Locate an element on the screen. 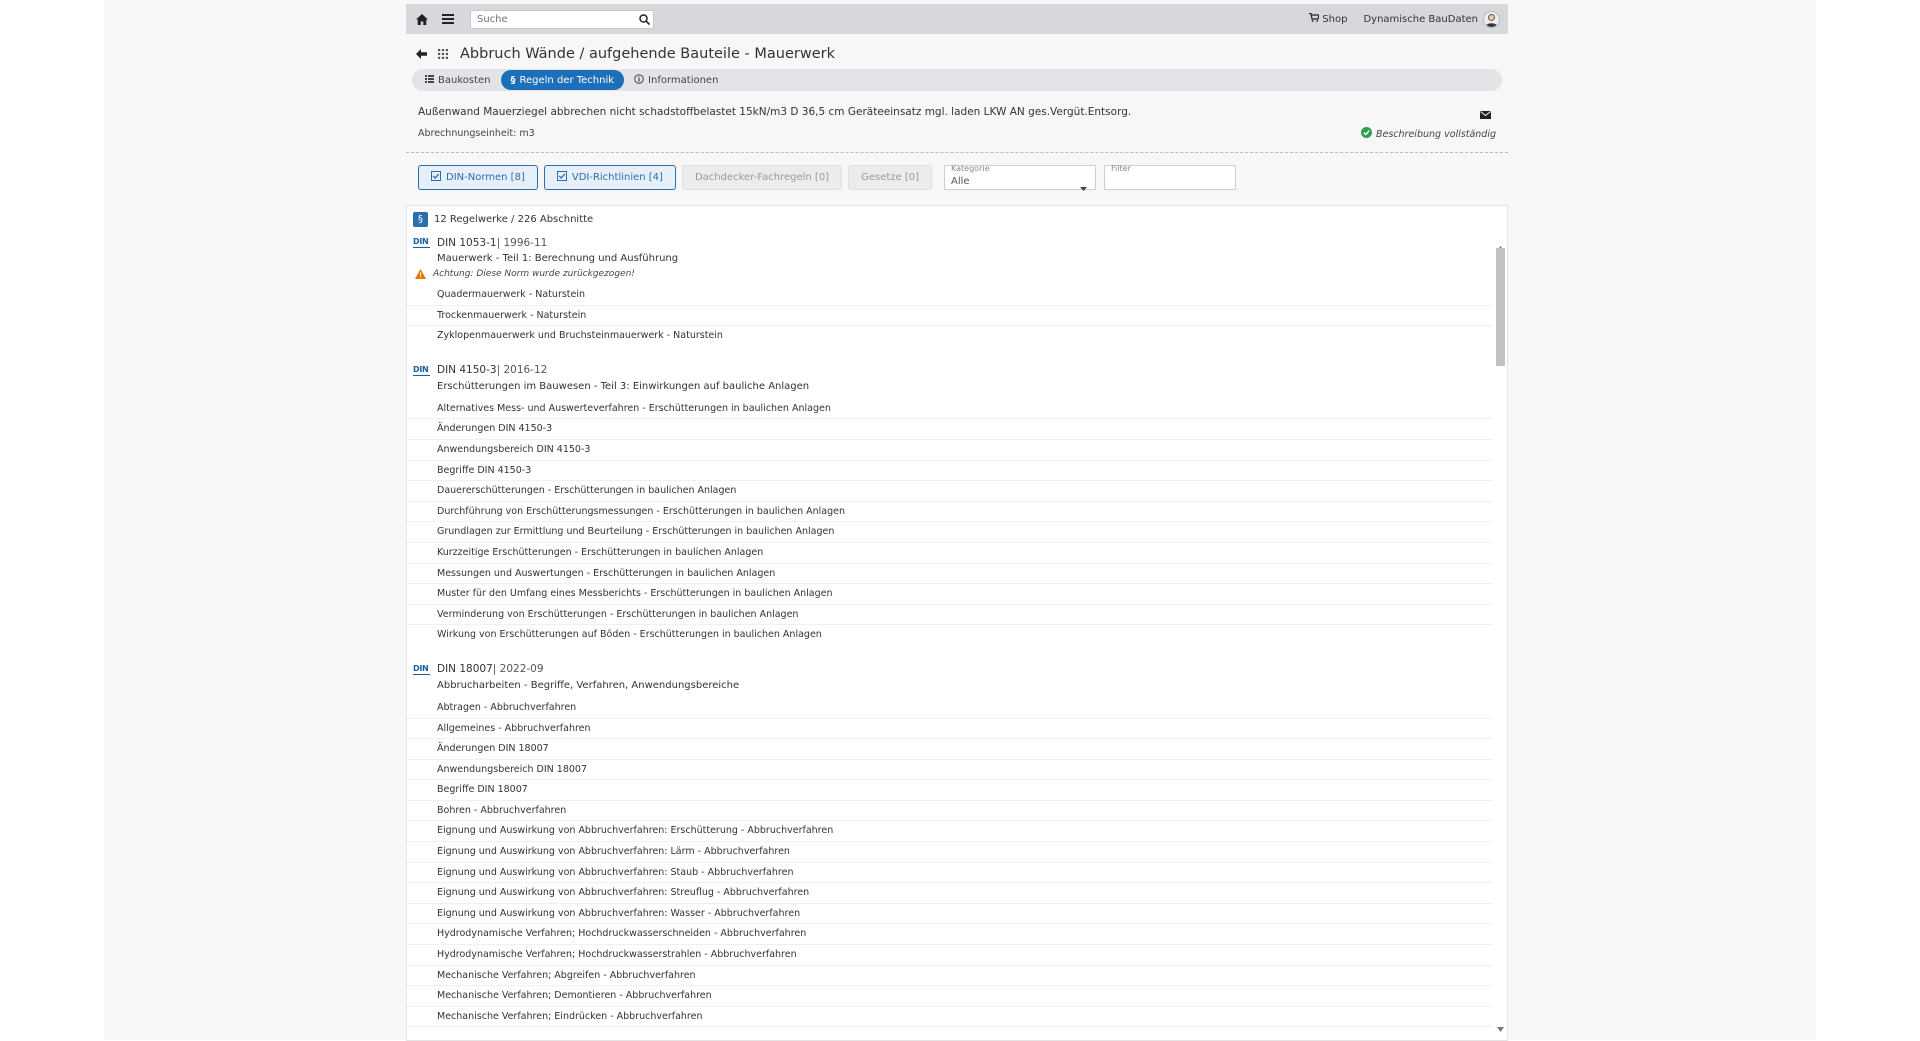 The width and height of the screenshot is (1920, 1041). mail-icon is located at coordinates (1485, 113).